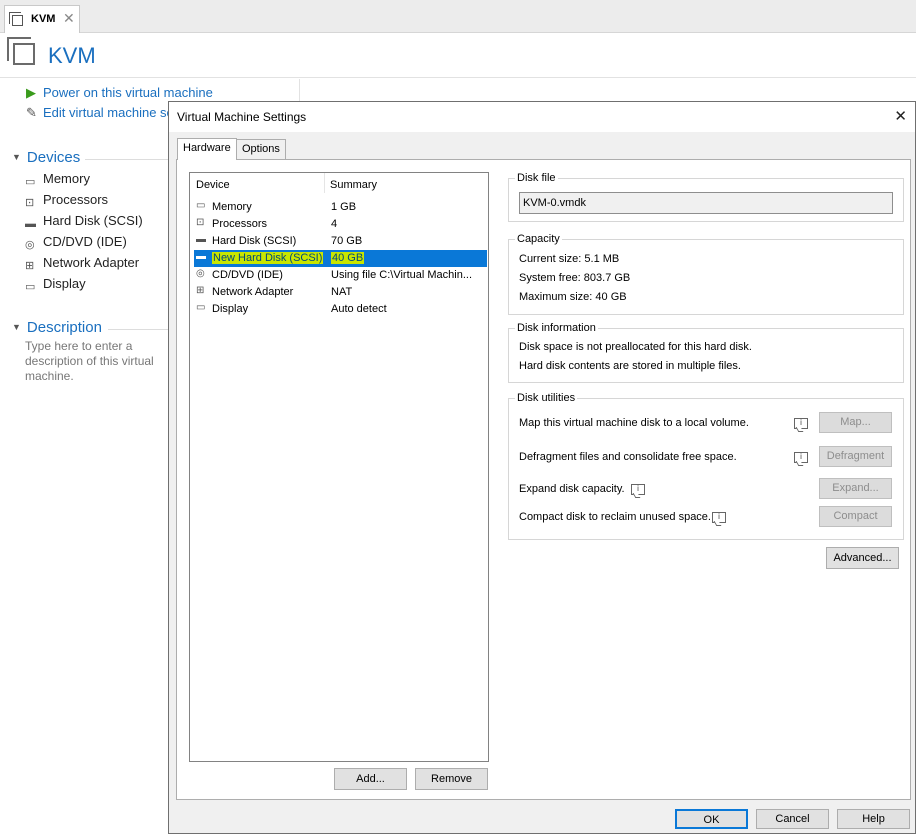 This screenshot has width=916, height=834. Describe the element at coordinates (84, 222) in the screenshot. I see `sidebar-device-hard-disk: ▬ Hard Disk (SCSI)` at that location.